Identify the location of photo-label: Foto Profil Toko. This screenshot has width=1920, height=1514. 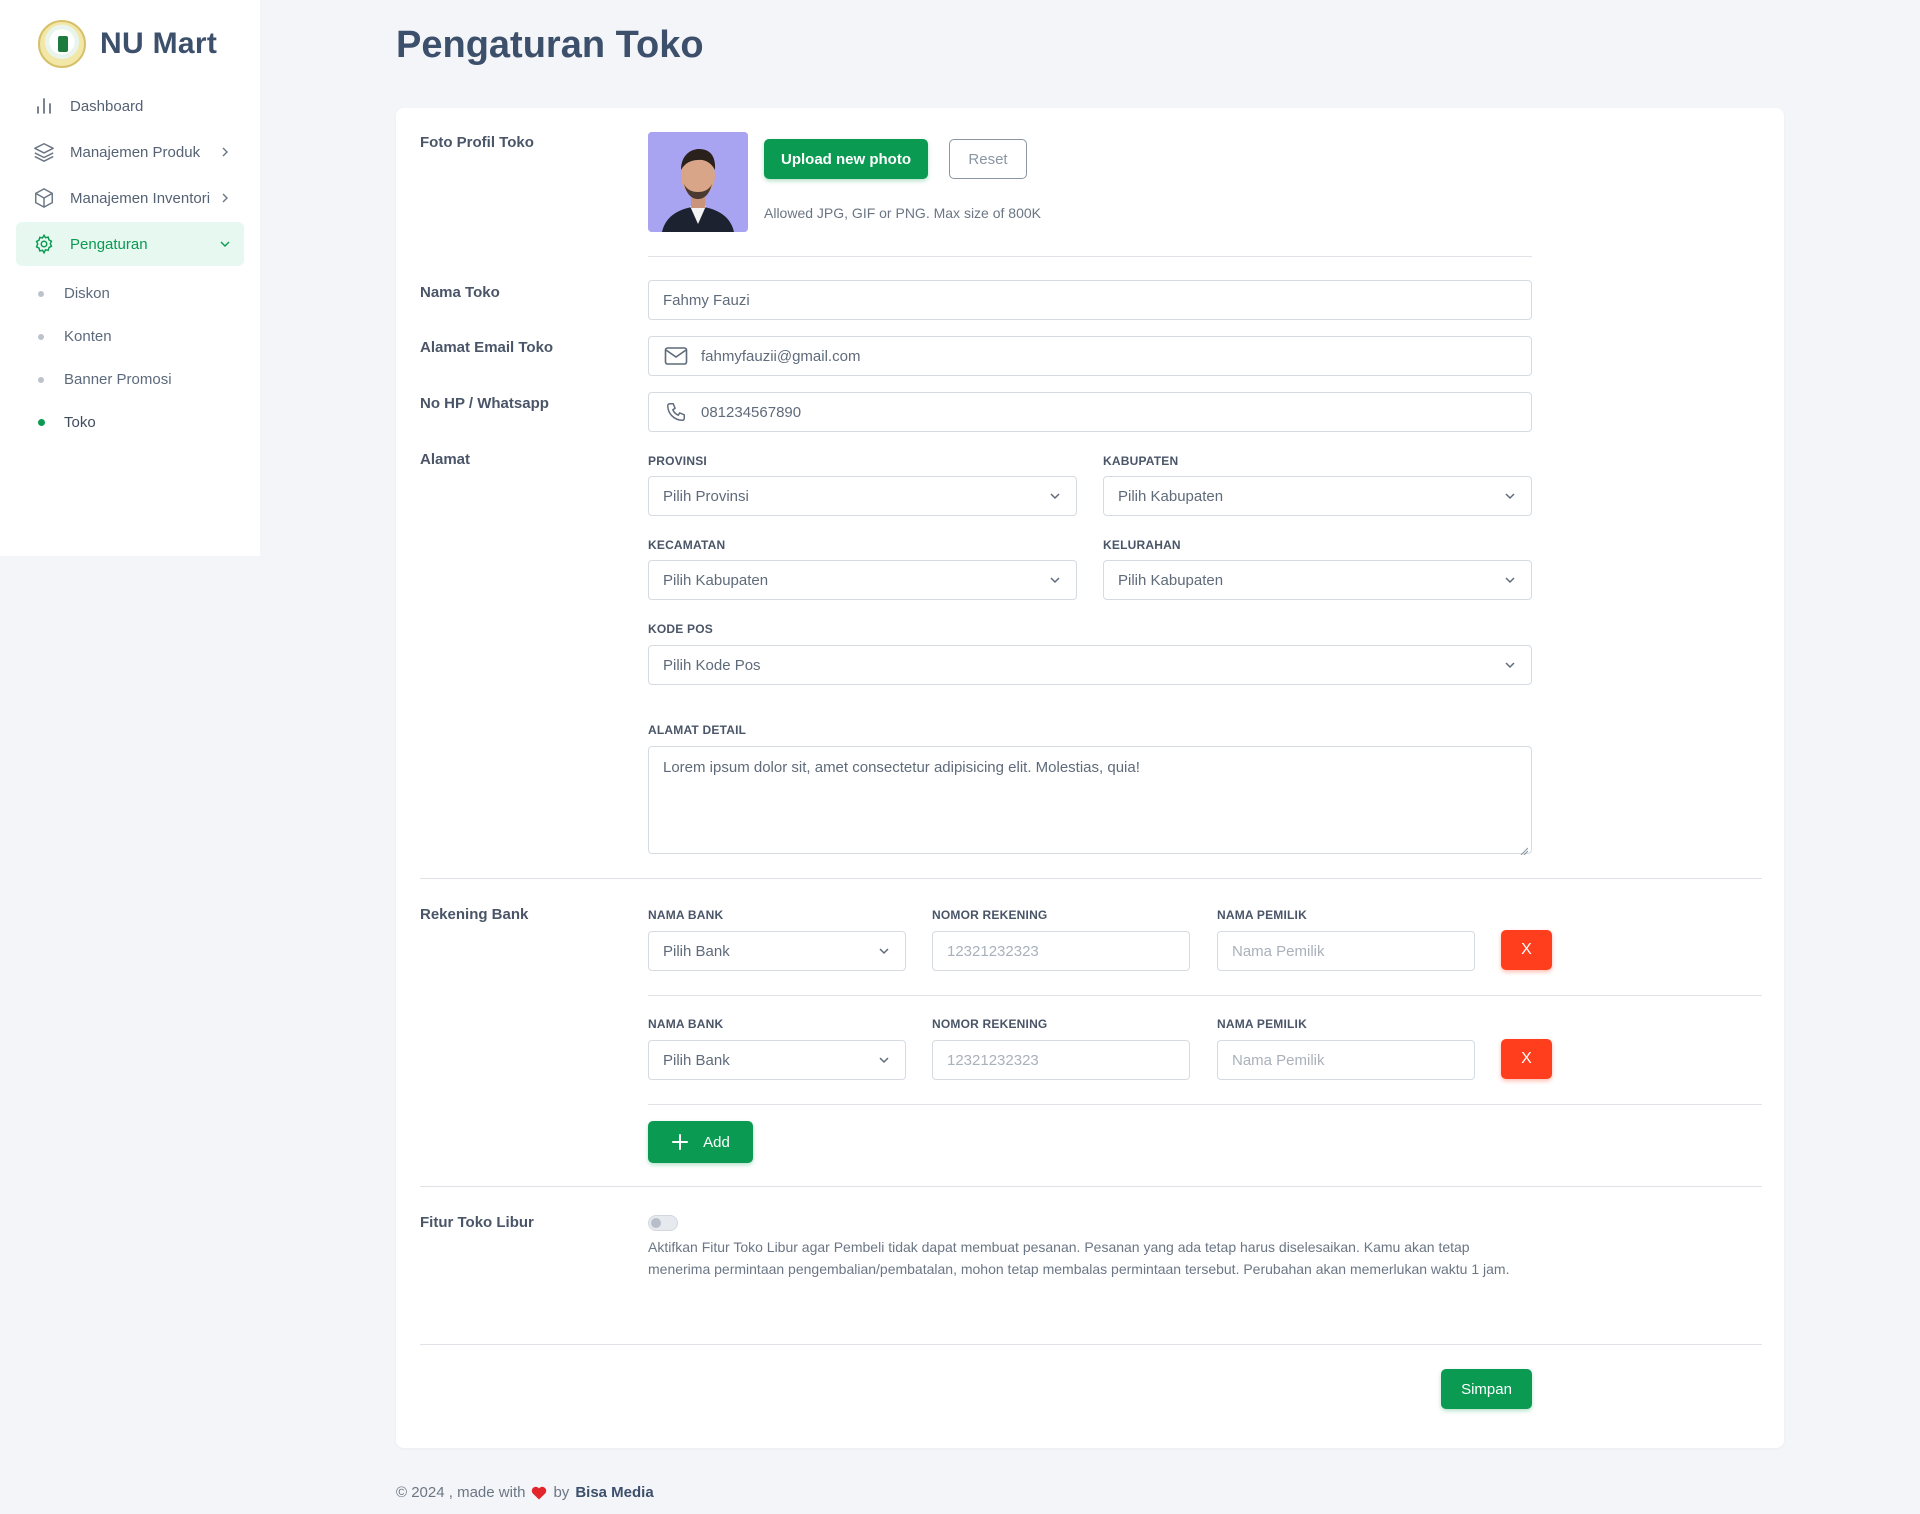
(477, 142).